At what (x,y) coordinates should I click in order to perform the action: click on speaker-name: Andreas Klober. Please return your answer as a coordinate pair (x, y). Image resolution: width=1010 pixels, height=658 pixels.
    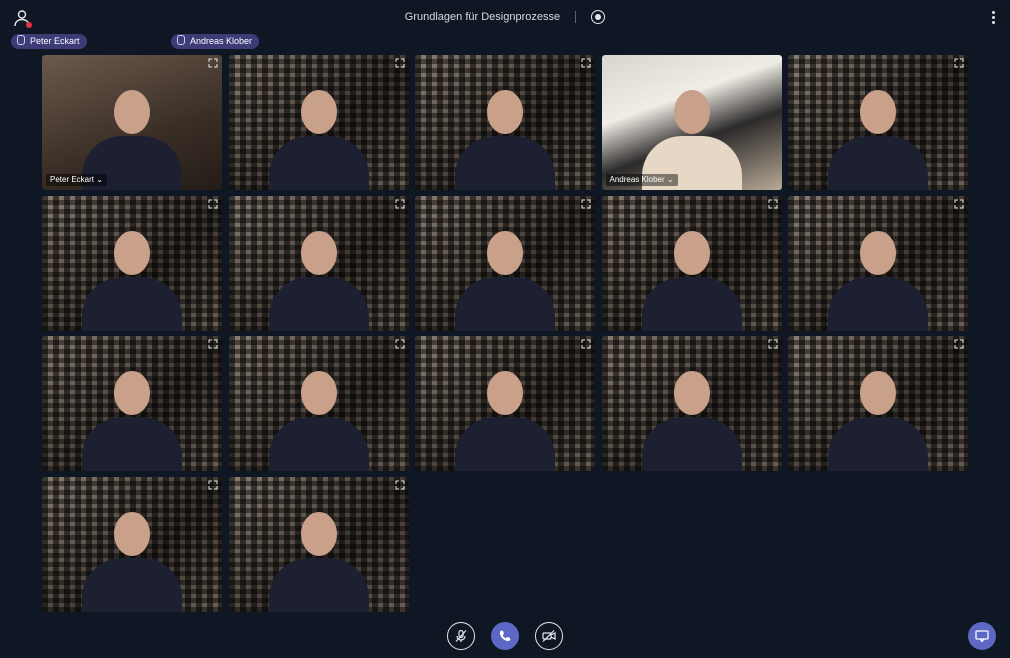
    Looking at the image, I should click on (221, 41).